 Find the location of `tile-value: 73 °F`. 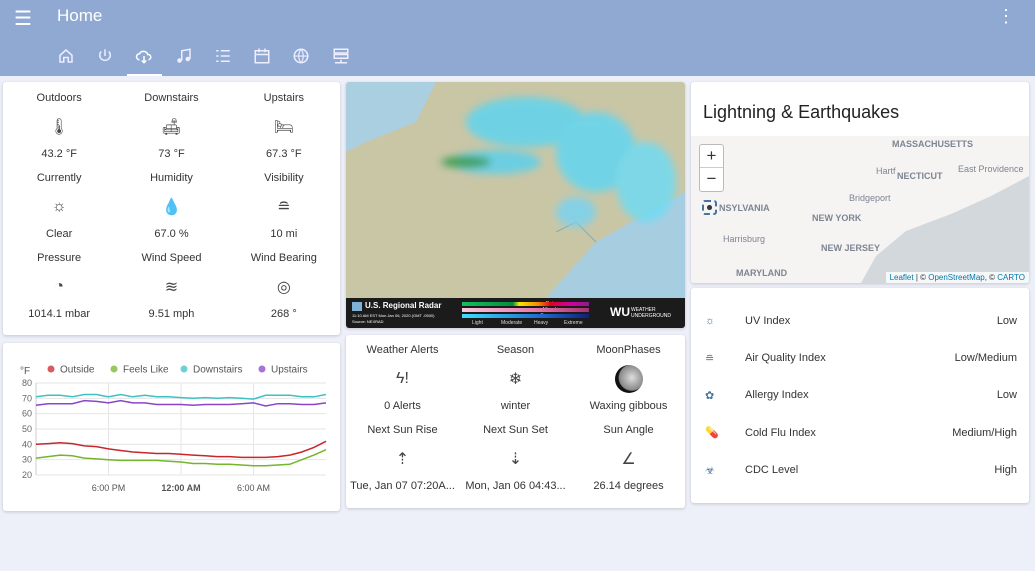

tile-value: 73 °F is located at coordinates (171, 154).